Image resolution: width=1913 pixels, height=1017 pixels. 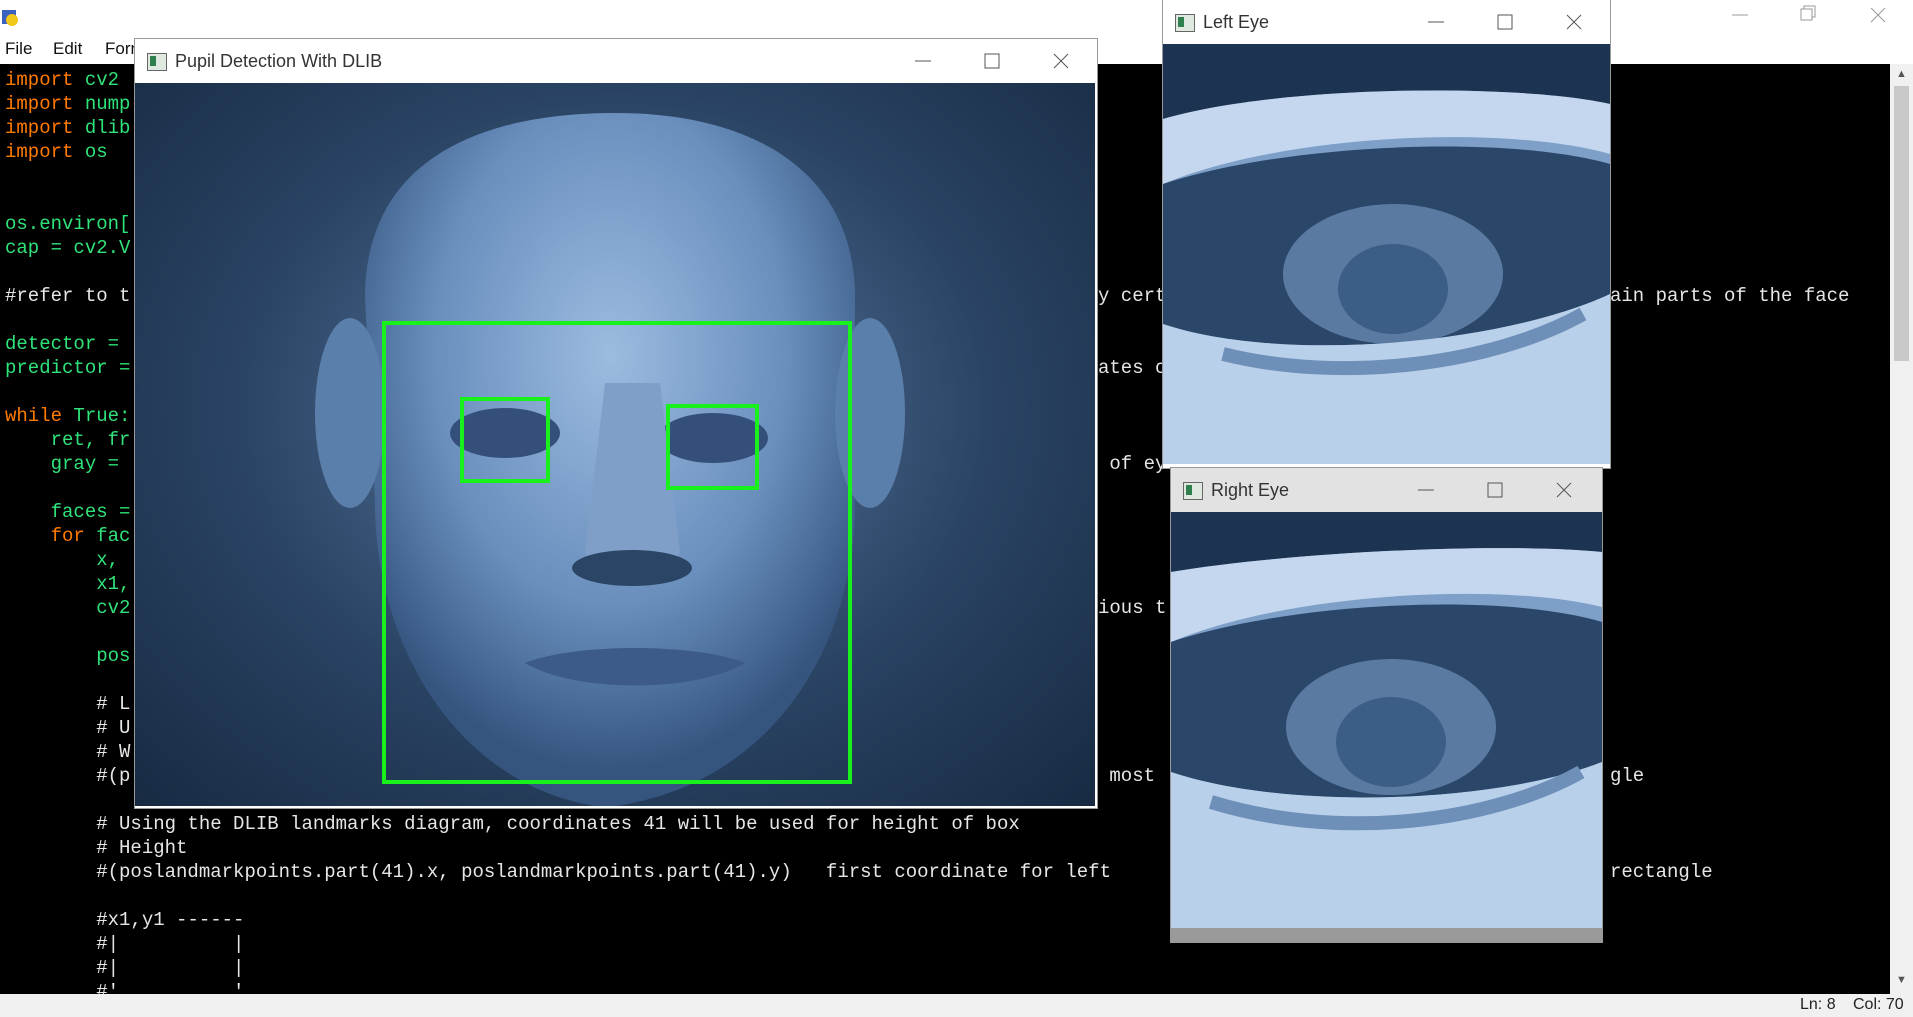 I want to click on code-fragment: rectangle, so click(x=1661, y=872).